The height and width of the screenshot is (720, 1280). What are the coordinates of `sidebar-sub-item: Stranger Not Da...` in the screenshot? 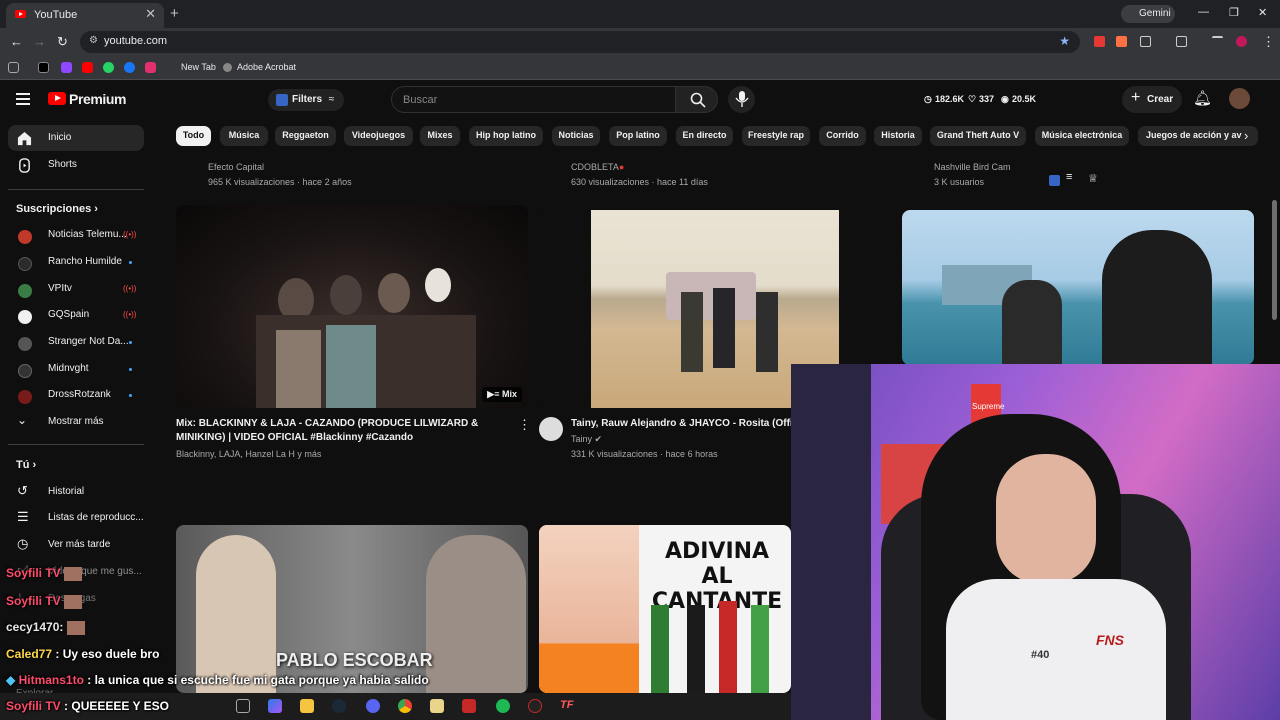 It's located at (76, 342).